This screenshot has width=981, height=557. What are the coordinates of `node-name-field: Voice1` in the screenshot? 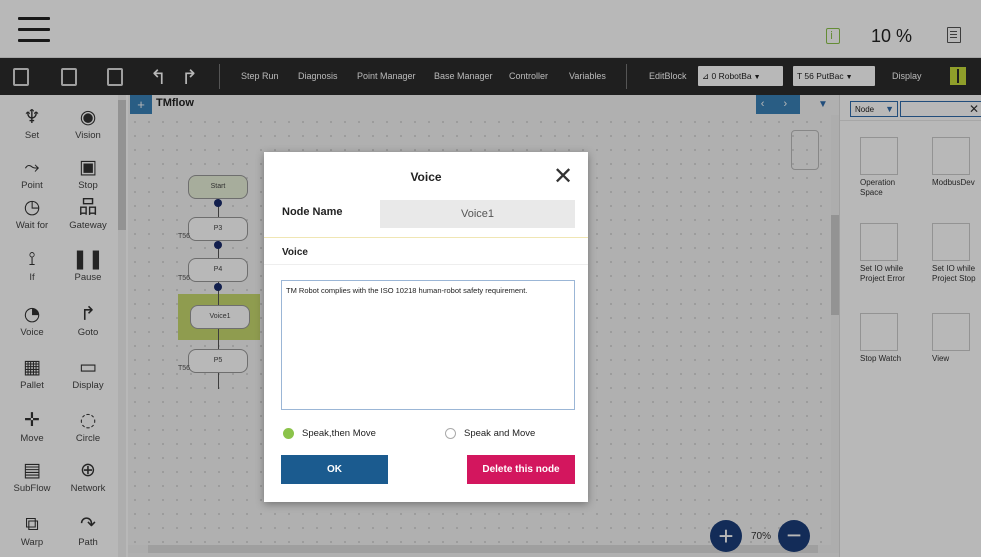 It's located at (477, 214).